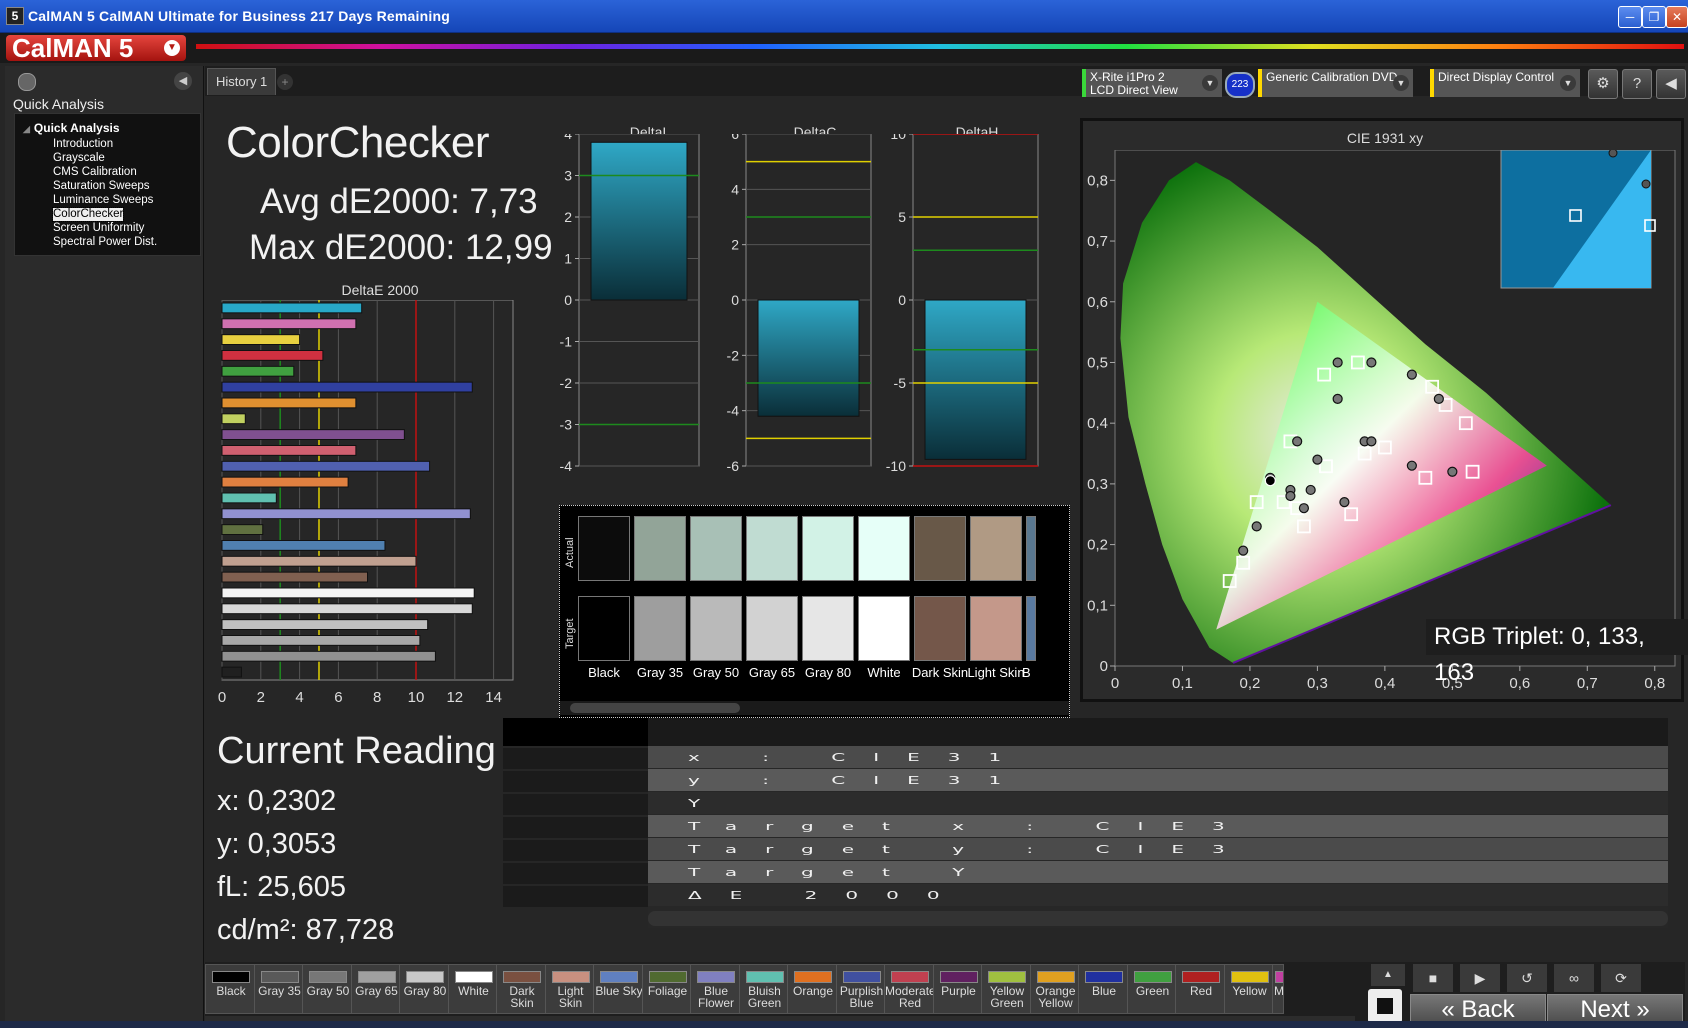 The height and width of the screenshot is (1028, 1688). Describe the element at coordinates (1151, 989) in the screenshot. I see `swatch-button: Green` at that location.